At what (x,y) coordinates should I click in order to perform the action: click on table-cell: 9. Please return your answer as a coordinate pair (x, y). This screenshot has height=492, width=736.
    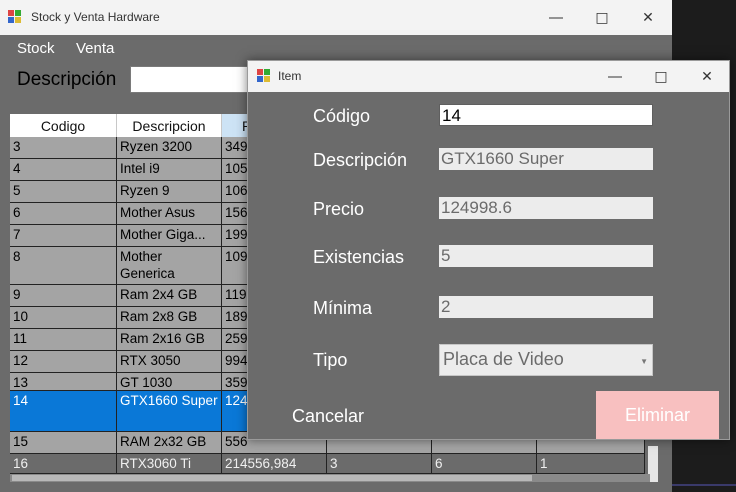
    Looking at the image, I should click on (63, 296).